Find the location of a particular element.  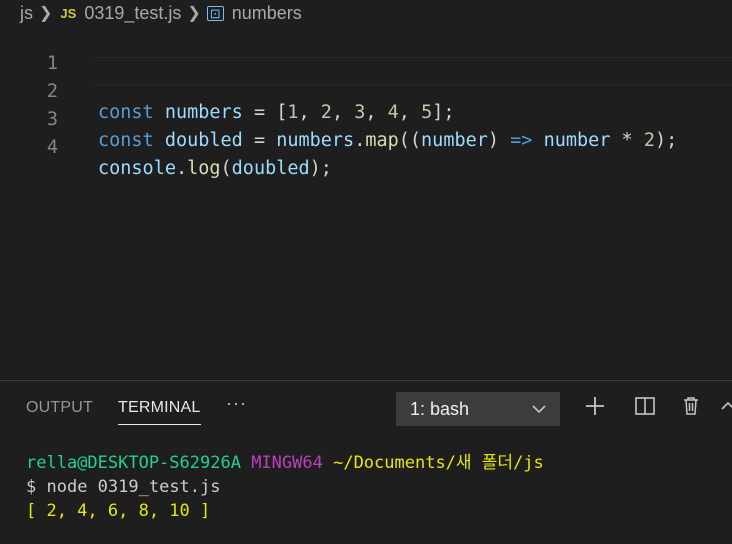

add-terminal-icon is located at coordinates (595, 408).